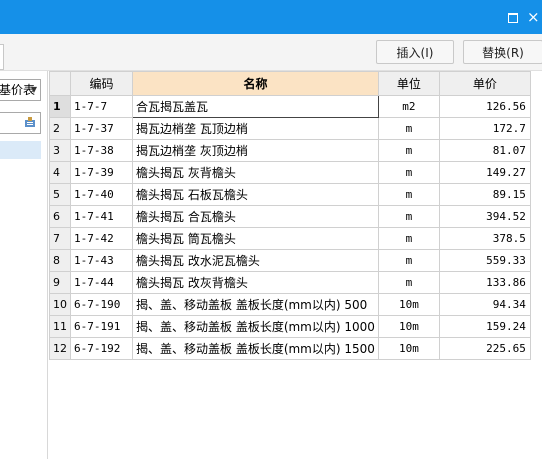  Describe the element at coordinates (255, 106) in the screenshot. I see `name-cell: 合瓦揭瓦盖瓦` at that location.